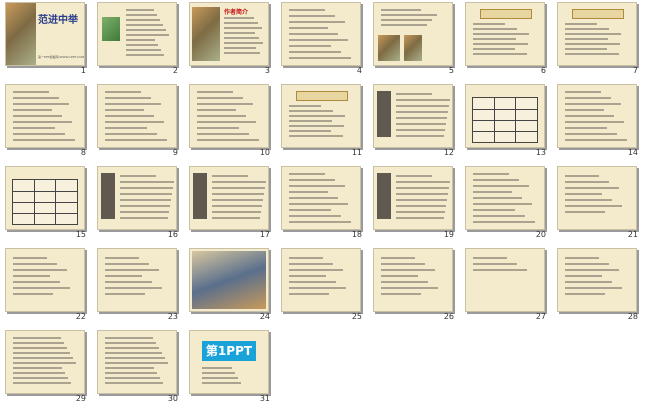 This screenshot has width=660, height=410. Describe the element at coordinates (229, 362) in the screenshot. I see `slide-thumbnail: 第1PPT` at that location.